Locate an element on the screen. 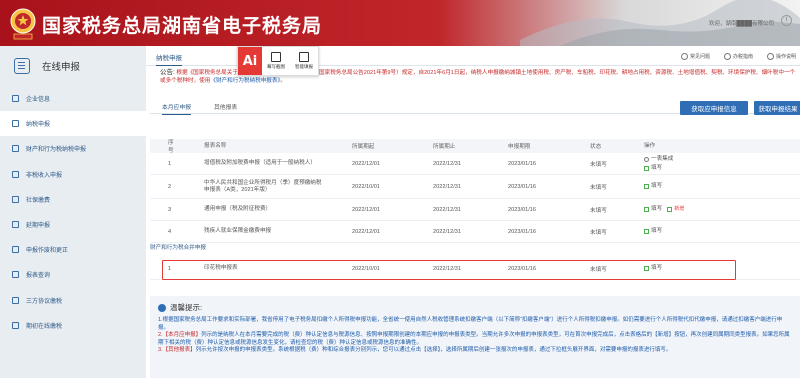 This screenshot has height=378, width=800. sidebar-item-label: 社保缴费 is located at coordinates (38, 200).